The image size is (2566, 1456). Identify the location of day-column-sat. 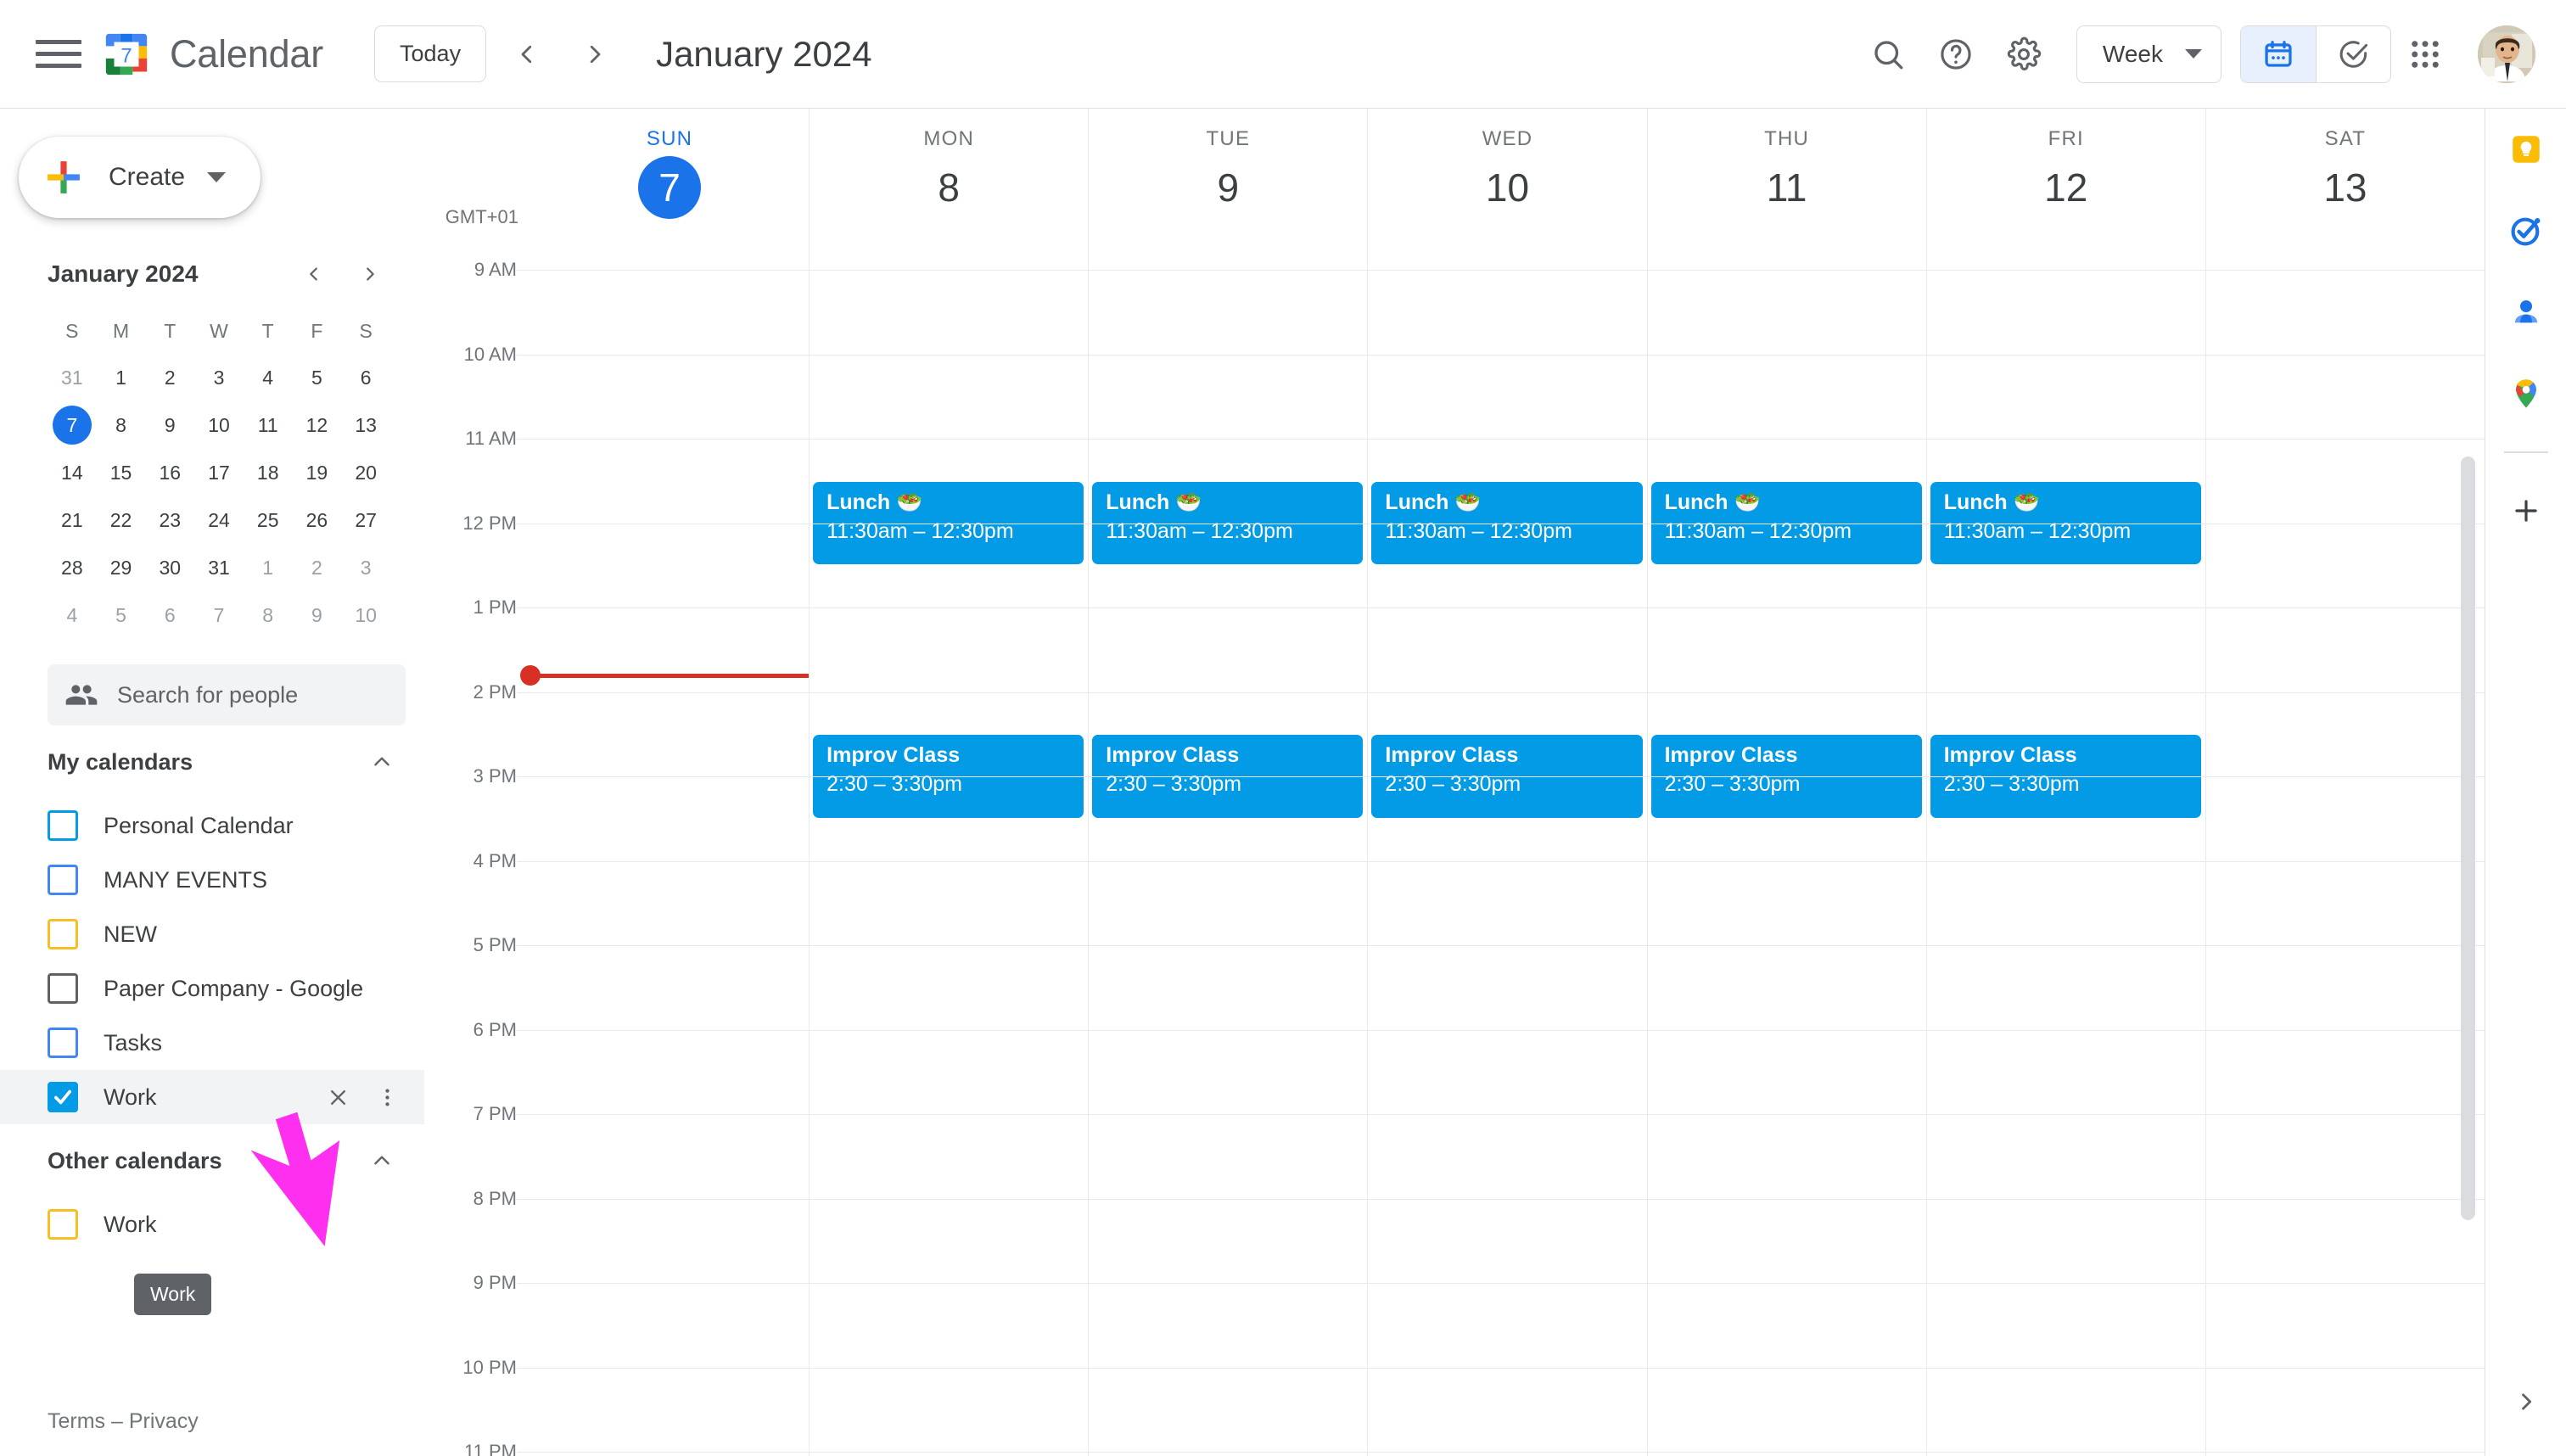
(2345, 850).